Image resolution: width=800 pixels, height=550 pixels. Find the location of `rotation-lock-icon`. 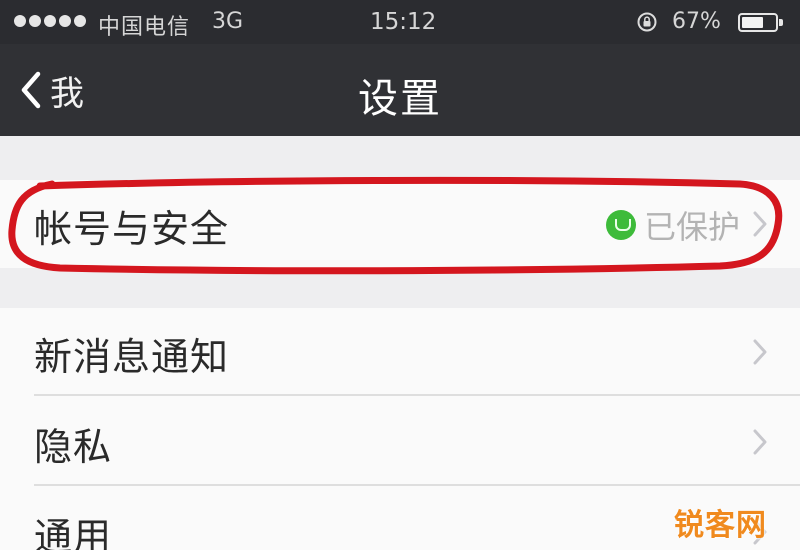

rotation-lock-icon is located at coordinates (647, 22).